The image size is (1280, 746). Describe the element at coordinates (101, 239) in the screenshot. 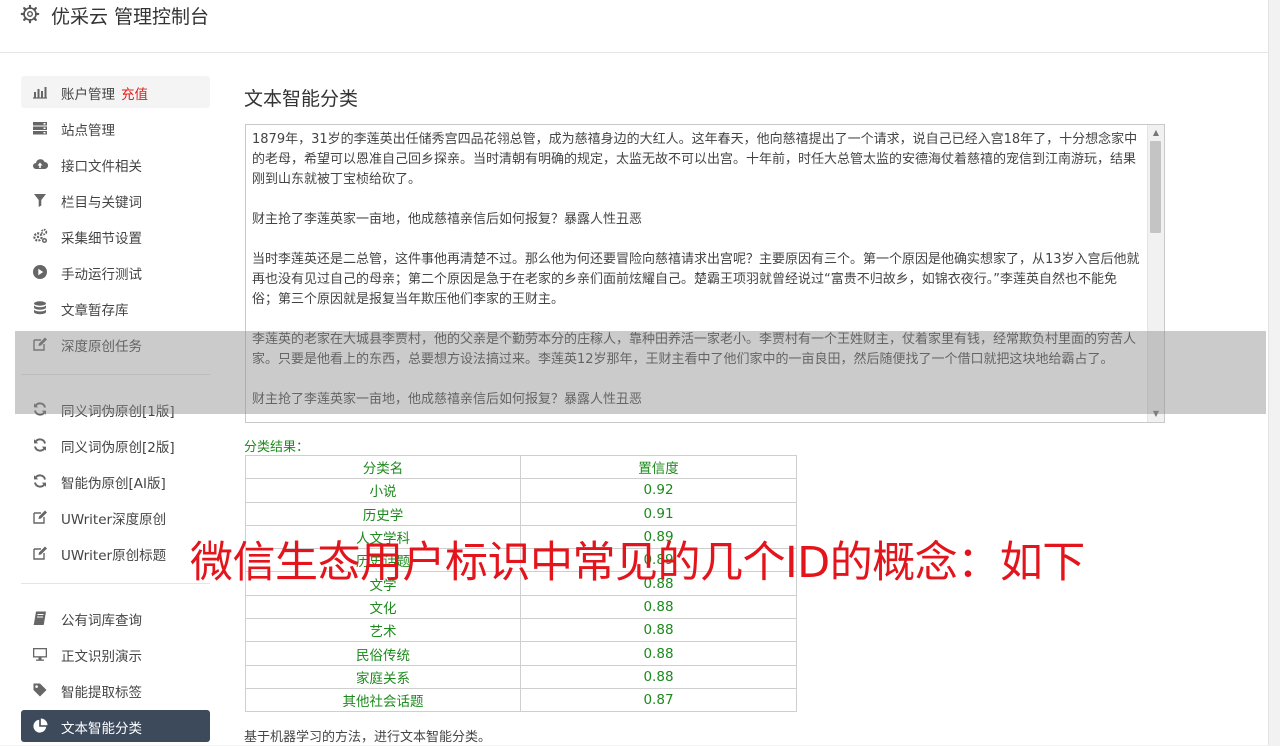

I see `sidebar-item-label: 采集细节设置` at that location.